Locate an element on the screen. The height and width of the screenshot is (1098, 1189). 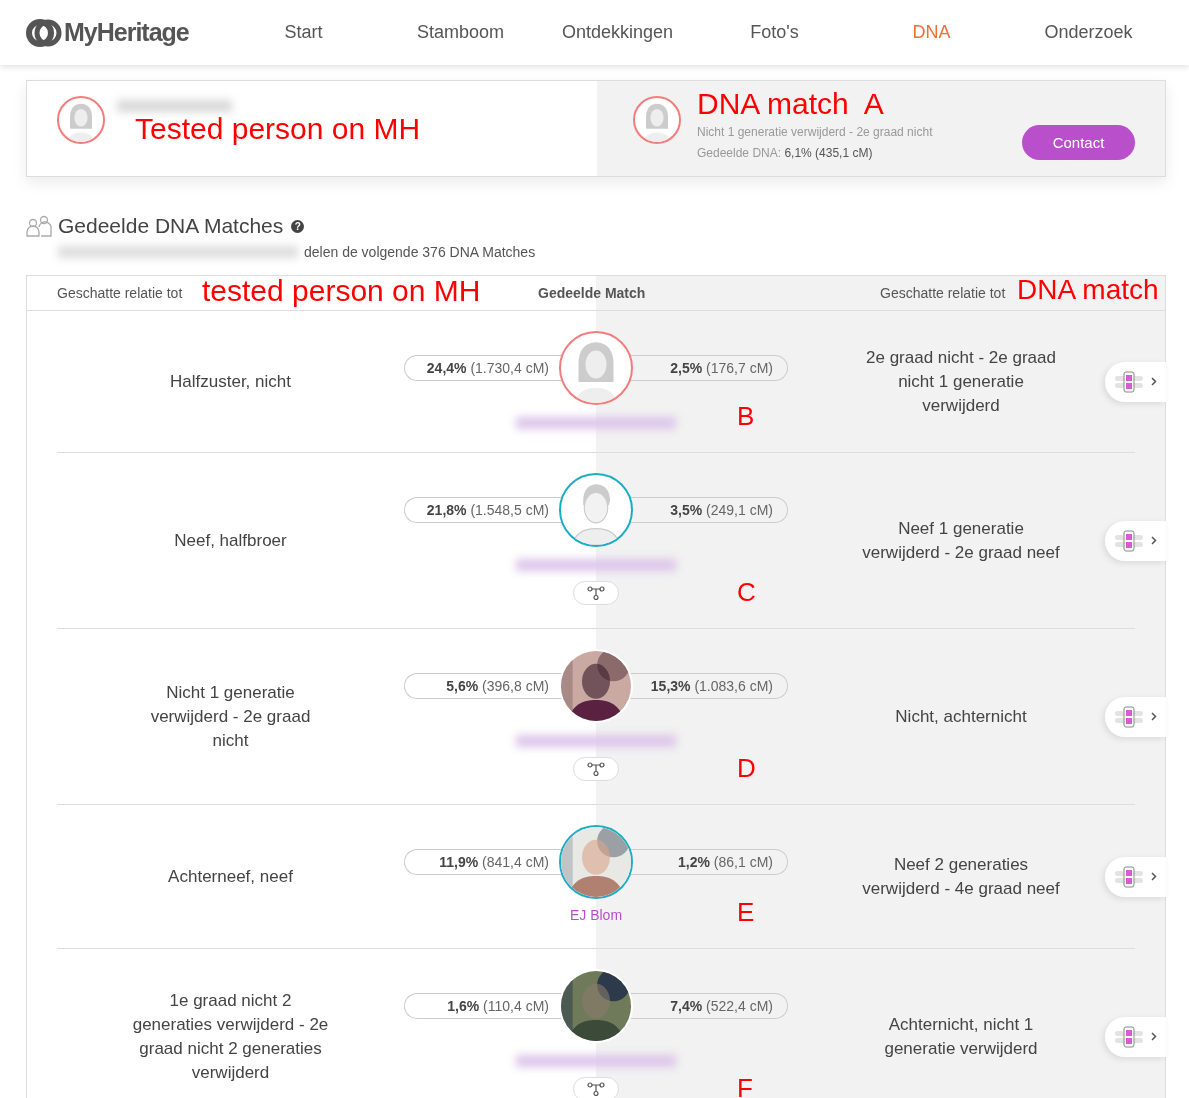
nav-tab: Start is located at coordinates (303, 32).